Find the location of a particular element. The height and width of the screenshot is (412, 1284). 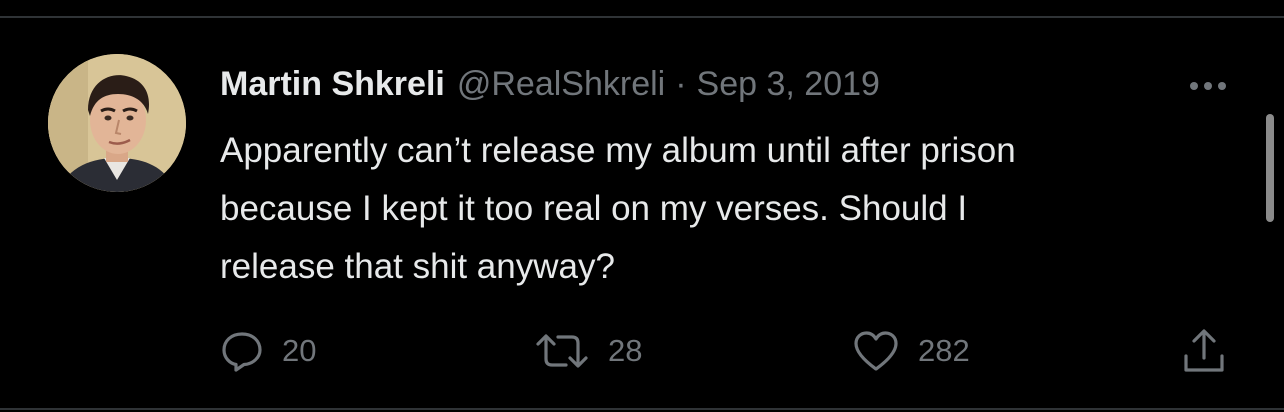

retweet-button: 28 is located at coordinates (588, 351).